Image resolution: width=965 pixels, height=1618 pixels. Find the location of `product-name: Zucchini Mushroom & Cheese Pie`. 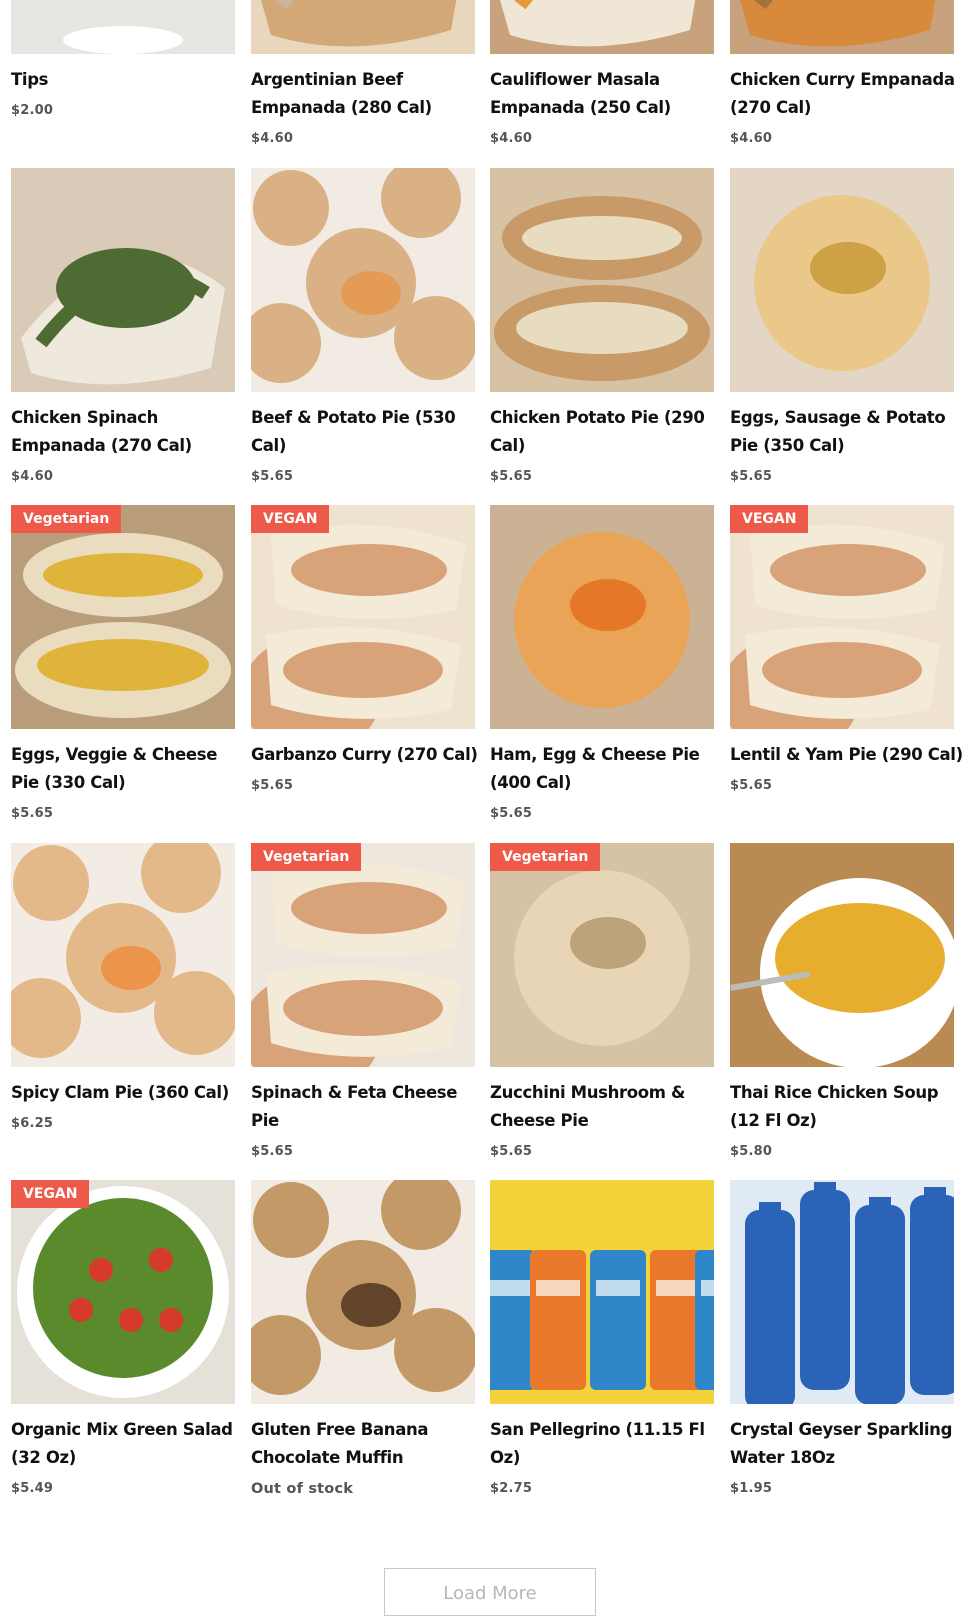

product-name: Zucchini Mushroom & Cheese Pie is located at coordinates (608, 1107).